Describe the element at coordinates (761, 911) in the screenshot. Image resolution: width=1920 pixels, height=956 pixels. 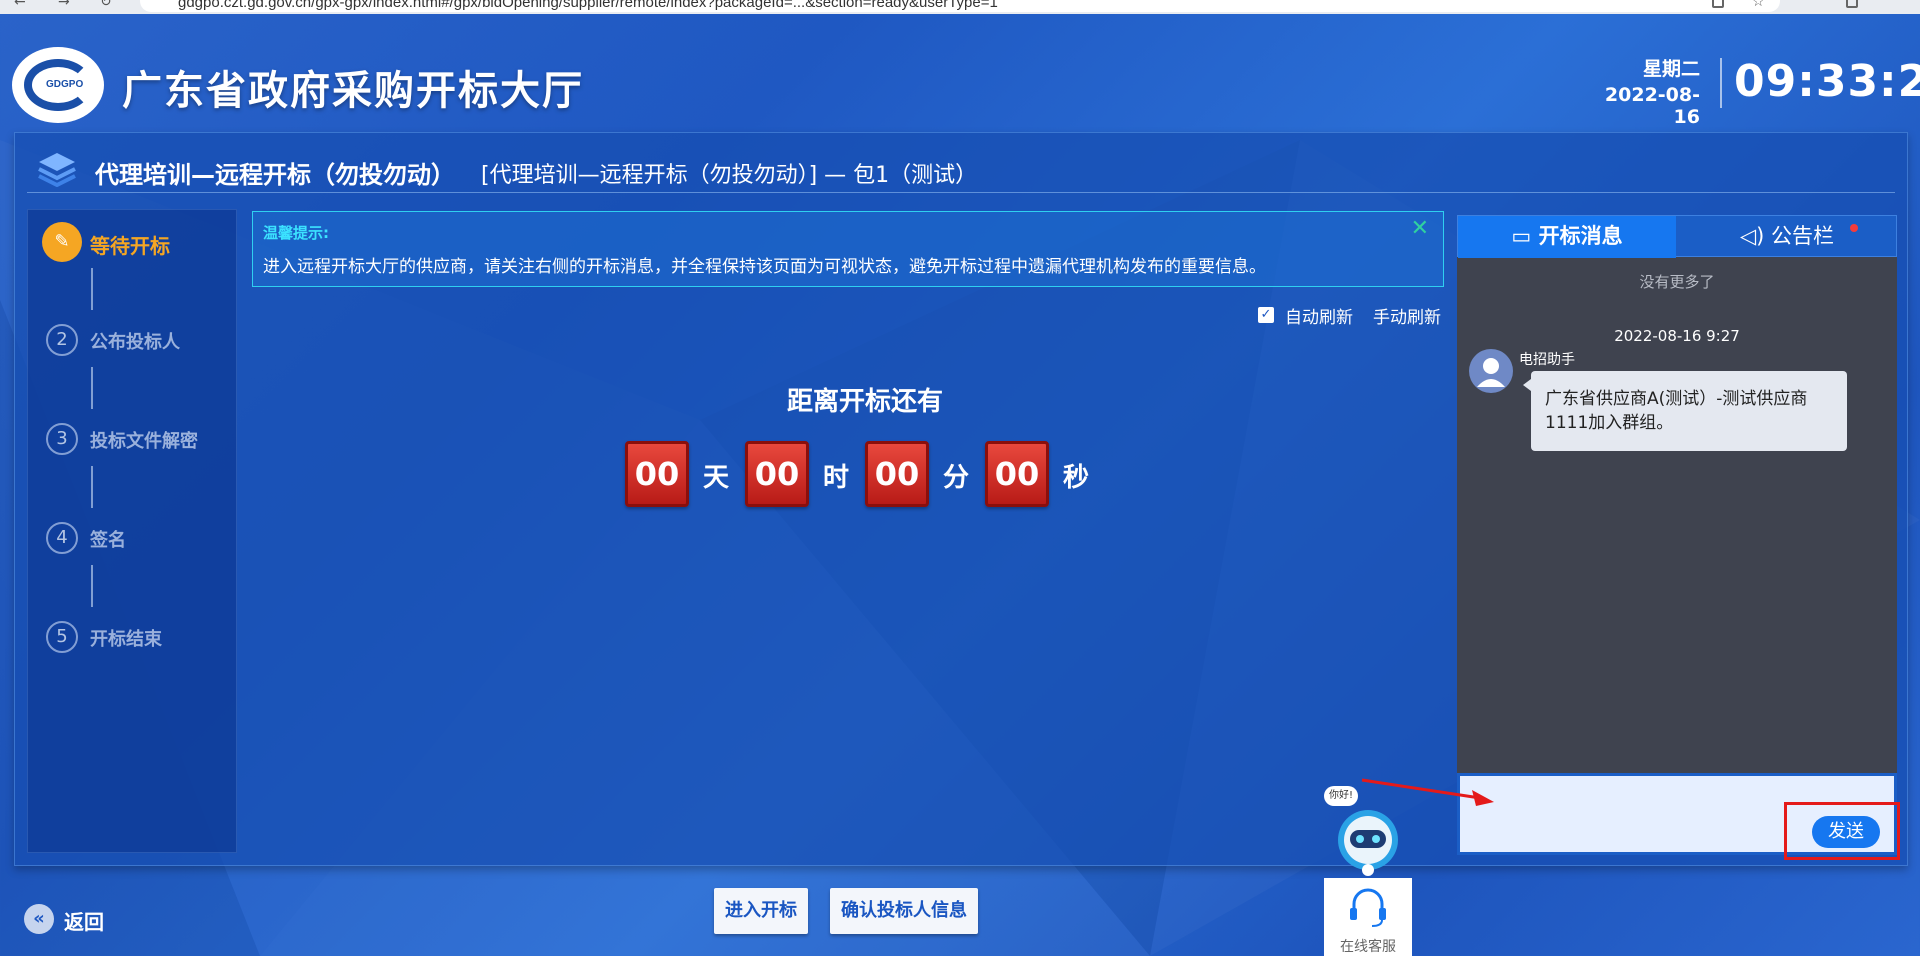
I see `enter-bid-button: 进入开标` at that location.